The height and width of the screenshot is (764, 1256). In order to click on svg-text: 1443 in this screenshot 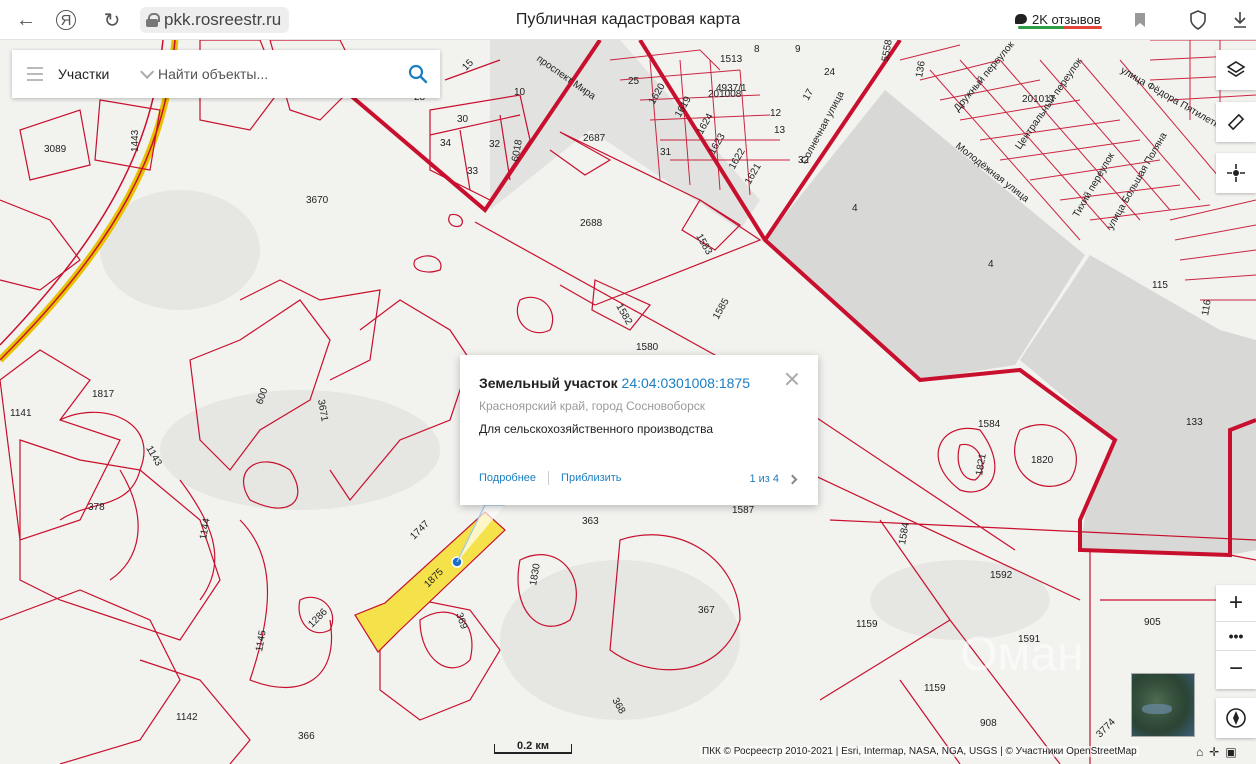, I will do `click(135, 140)`.